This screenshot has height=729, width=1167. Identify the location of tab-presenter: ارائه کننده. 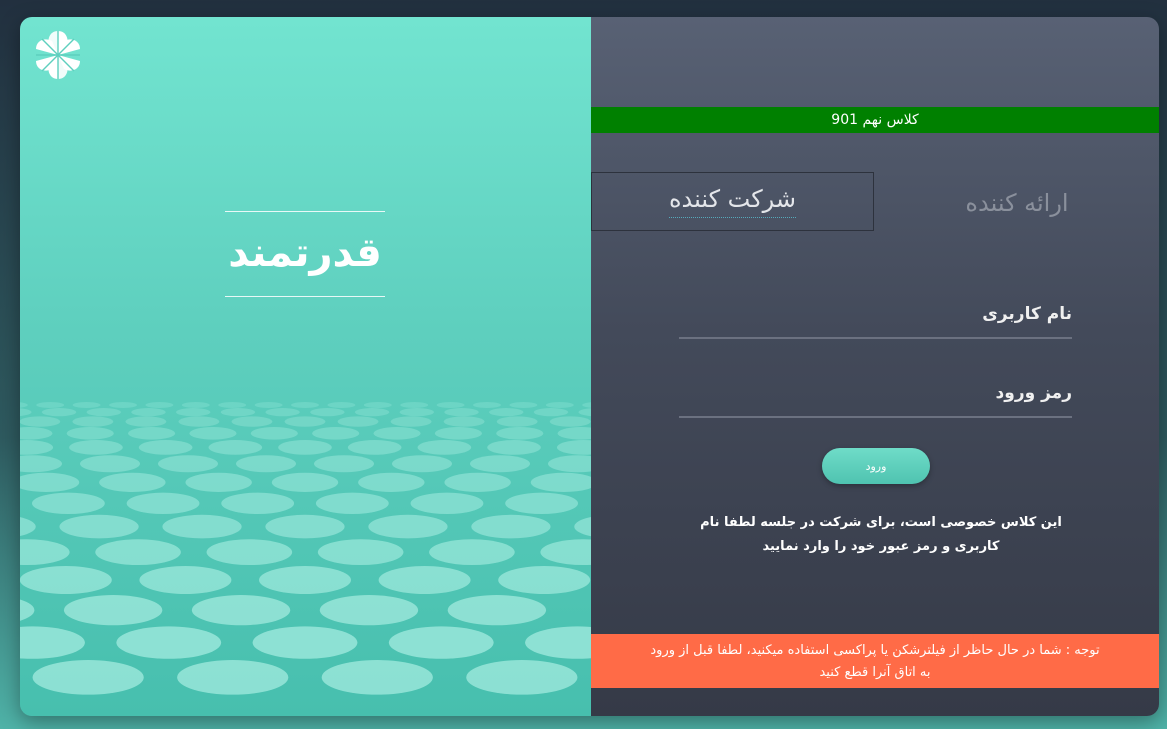
(1017, 202).